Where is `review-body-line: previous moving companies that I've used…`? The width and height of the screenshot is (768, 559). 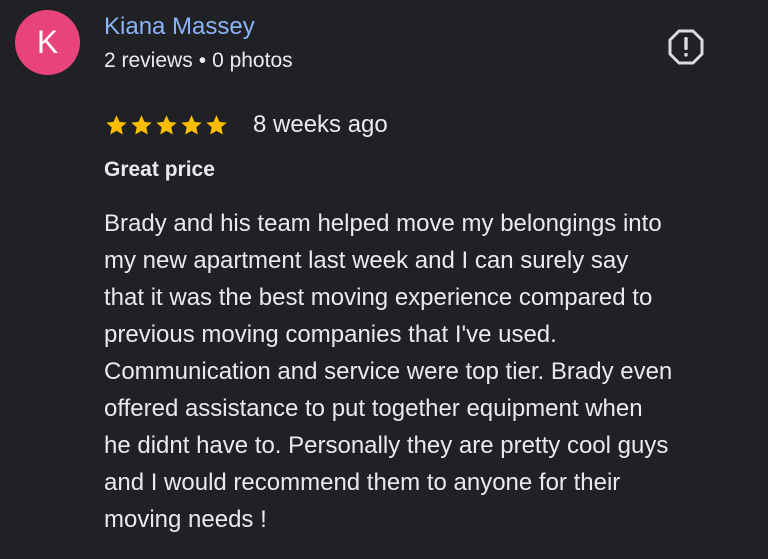
review-body-line: previous moving companies that I've used… is located at coordinates (330, 334).